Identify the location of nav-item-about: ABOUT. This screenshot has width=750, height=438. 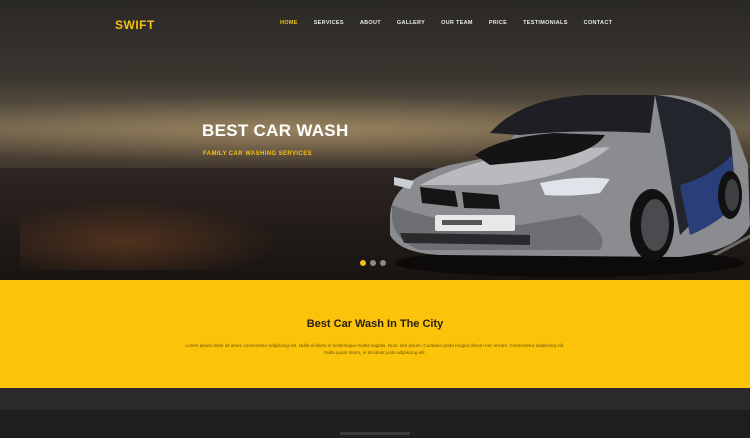
(370, 23).